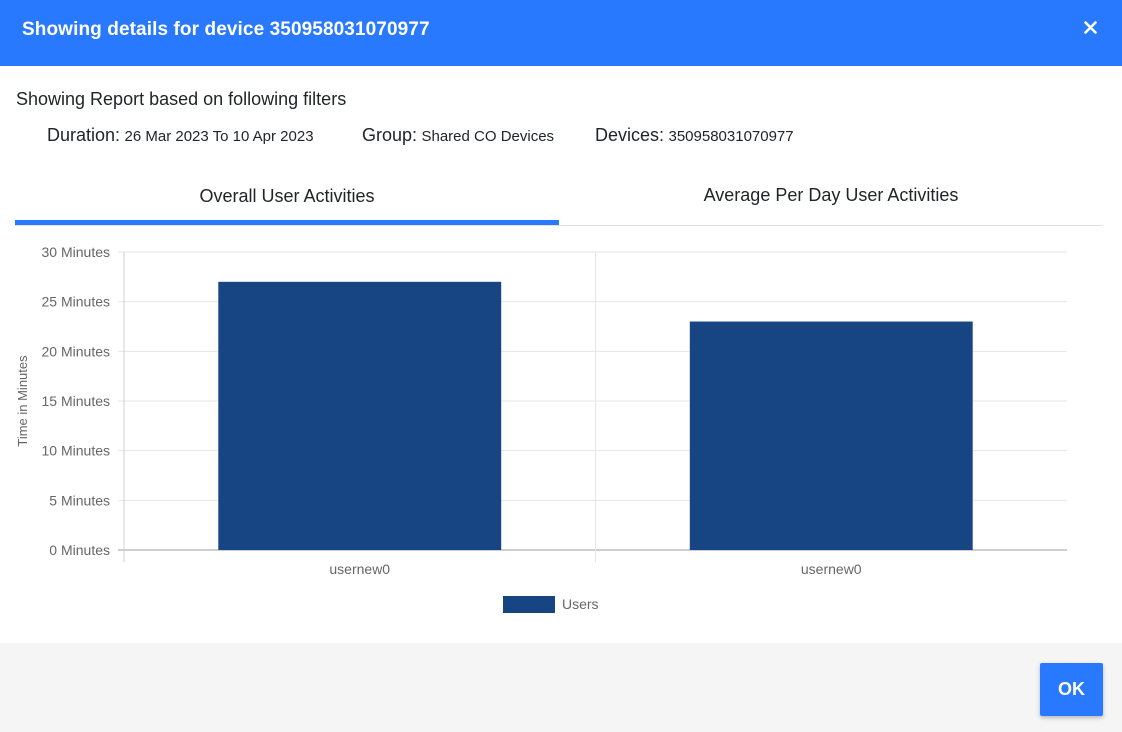 This screenshot has width=1122, height=732. Describe the element at coordinates (79, 550) in the screenshot. I see `y-tick-label: 0 Minutes` at that location.